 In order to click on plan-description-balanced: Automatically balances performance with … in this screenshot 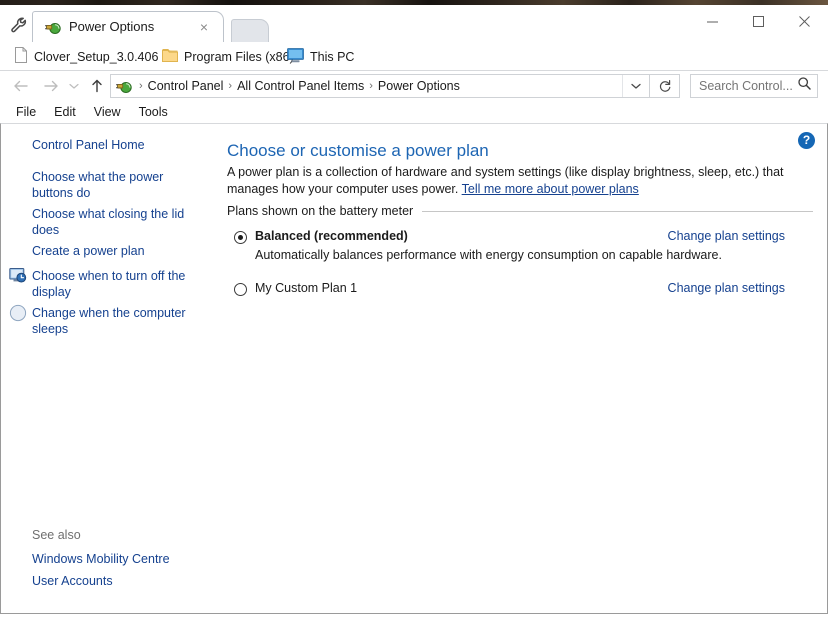, I will do `click(488, 255)`.